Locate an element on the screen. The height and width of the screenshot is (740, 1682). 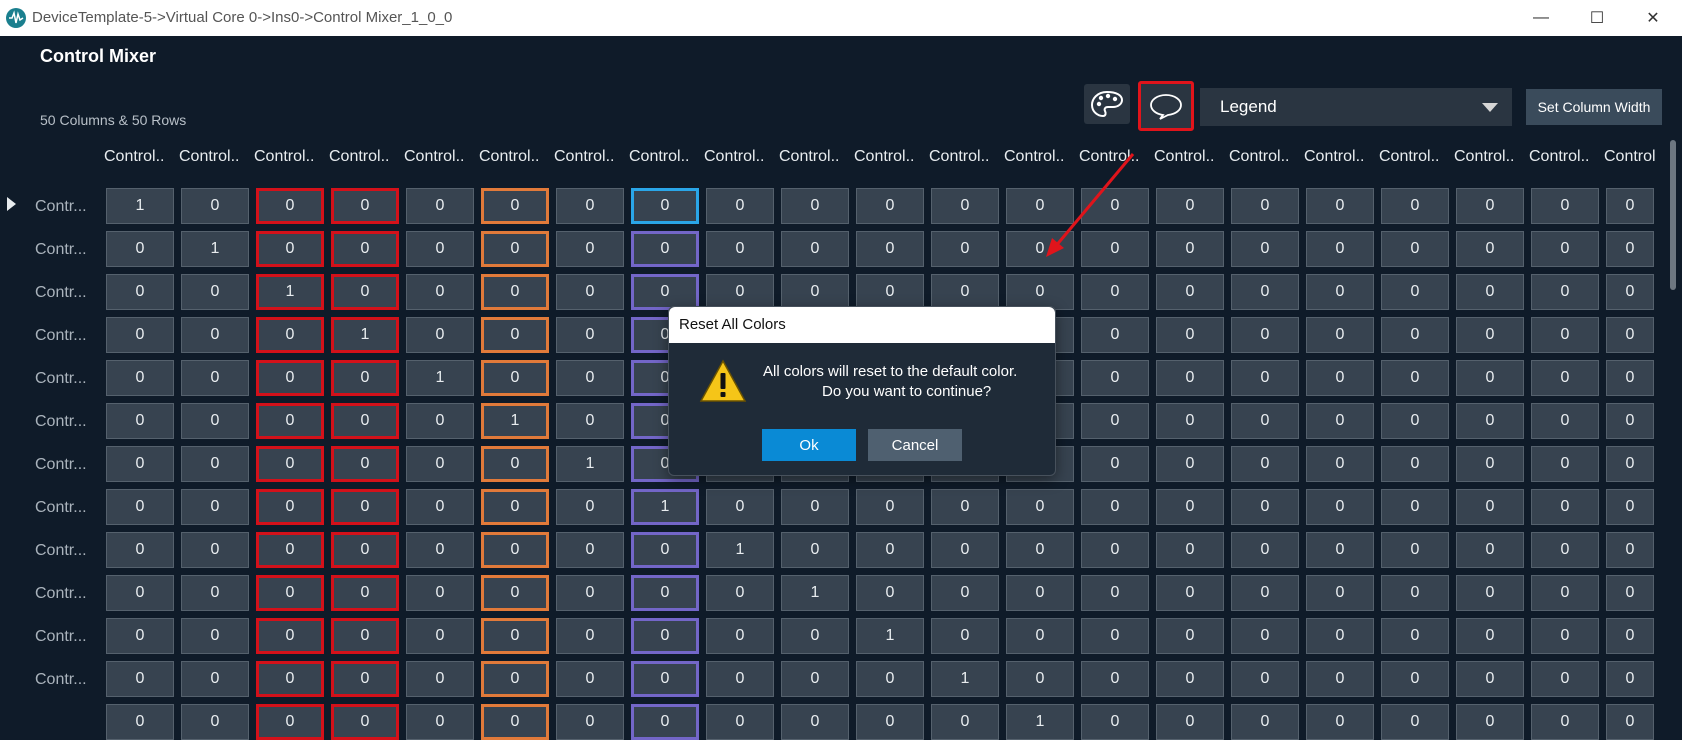
ok-button: Ok is located at coordinates (809, 445).